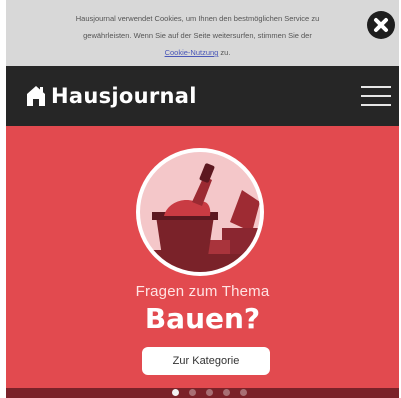  I want to click on cookie-text-suffix: zu., so click(224, 52).